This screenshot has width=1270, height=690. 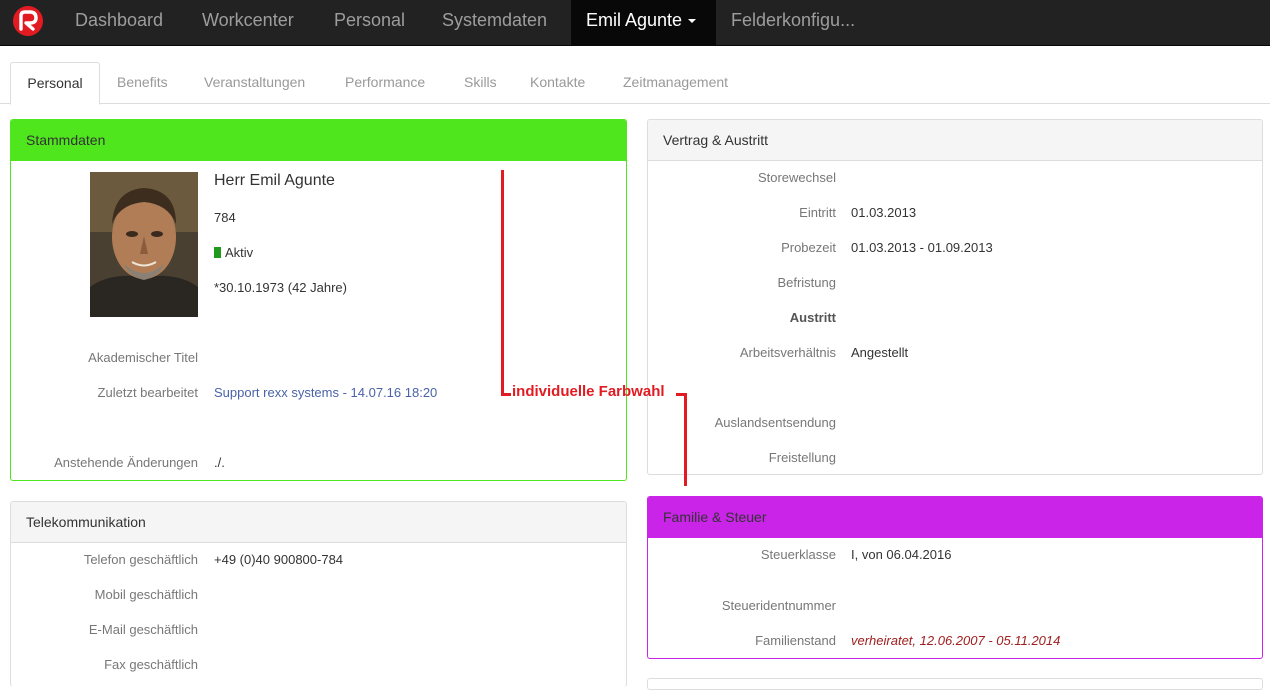 I want to click on arbeitsverhaeltnis-value: Angestellt, so click(x=880, y=352).